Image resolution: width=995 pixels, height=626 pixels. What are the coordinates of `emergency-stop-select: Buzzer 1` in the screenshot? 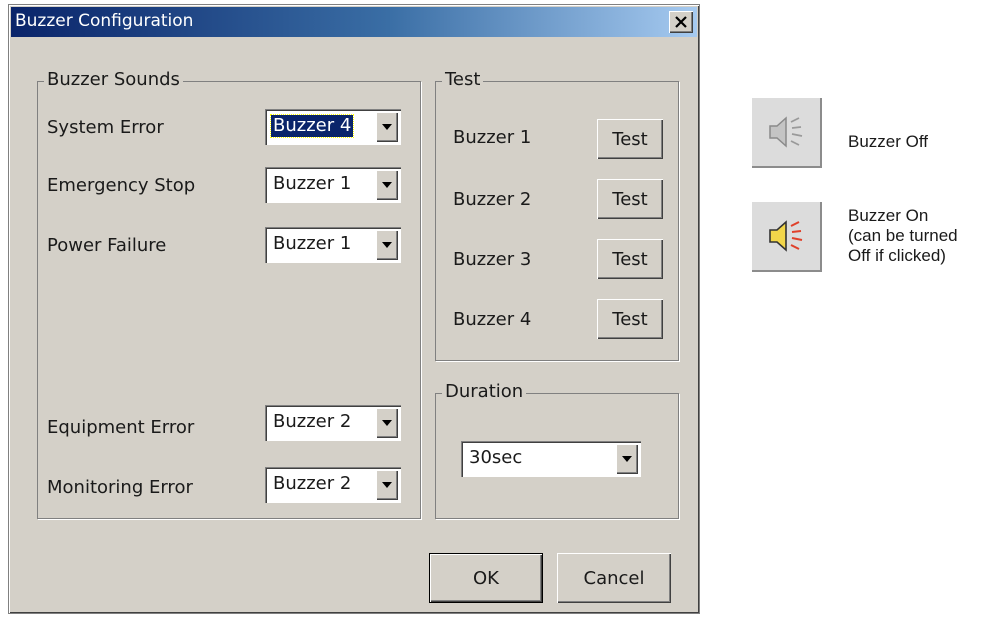 It's located at (333, 185).